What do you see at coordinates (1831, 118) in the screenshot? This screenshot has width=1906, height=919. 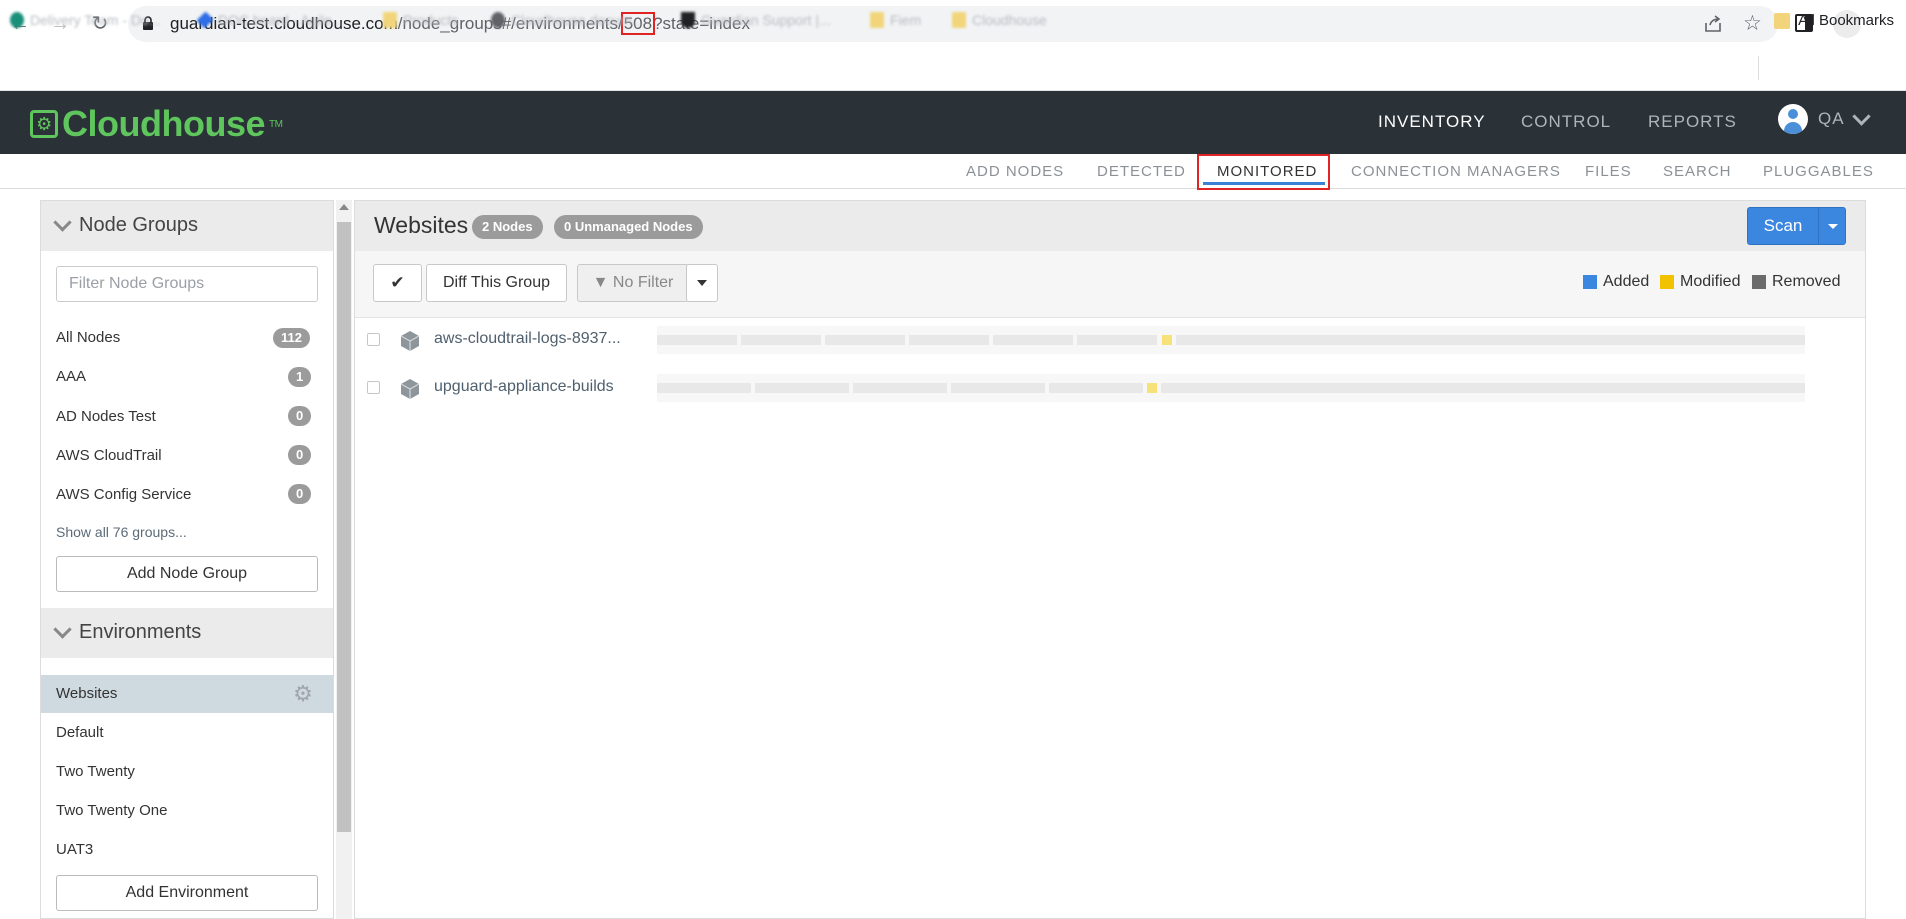 I see `user-name: QA` at bounding box center [1831, 118].